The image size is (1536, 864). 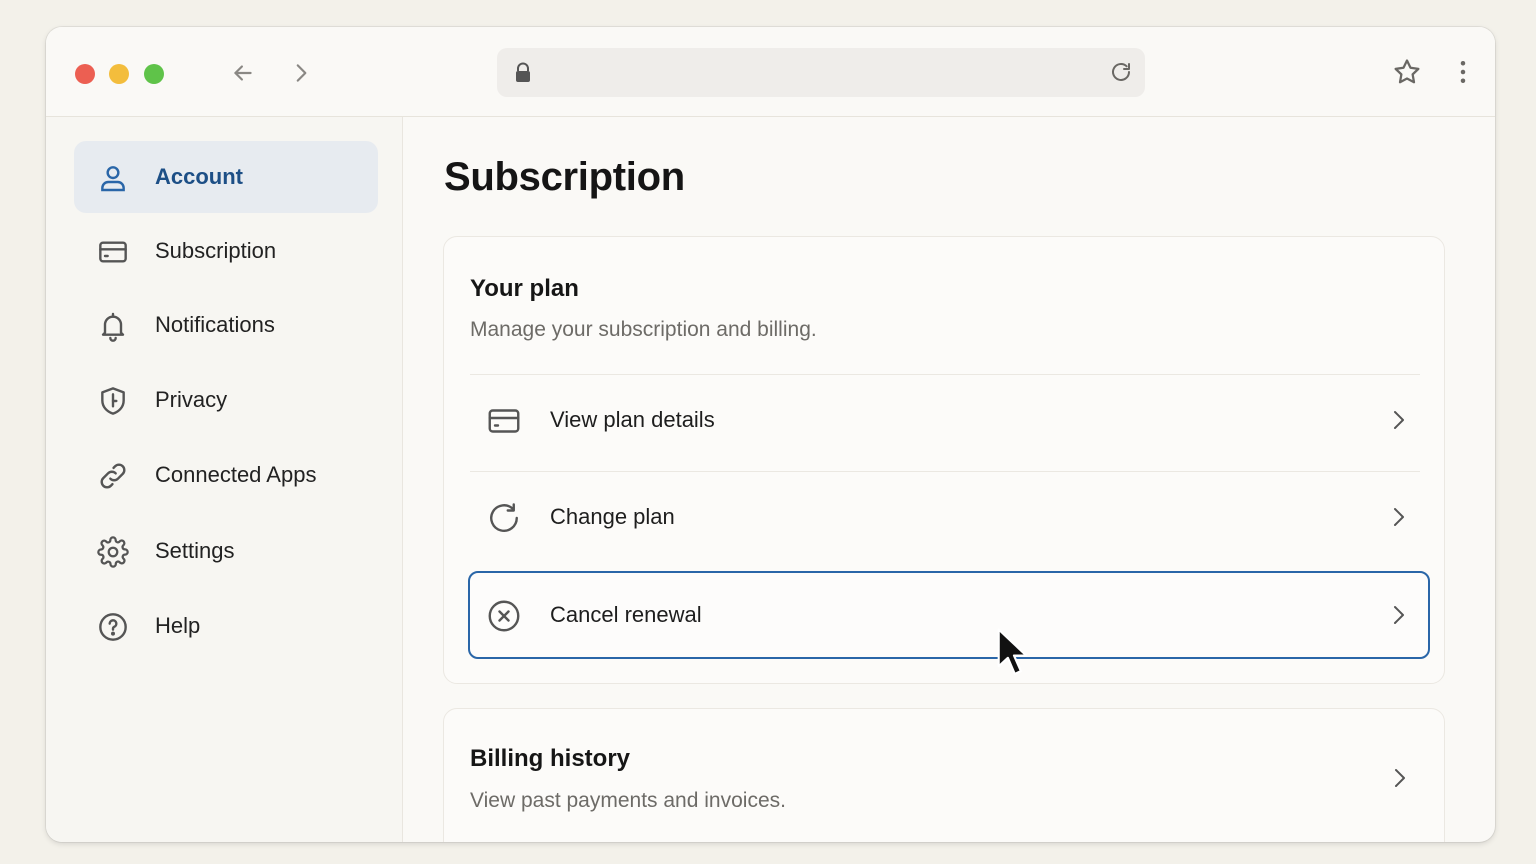 I want to click on change-plan-row: Change plan, so click(x=949, y=517).